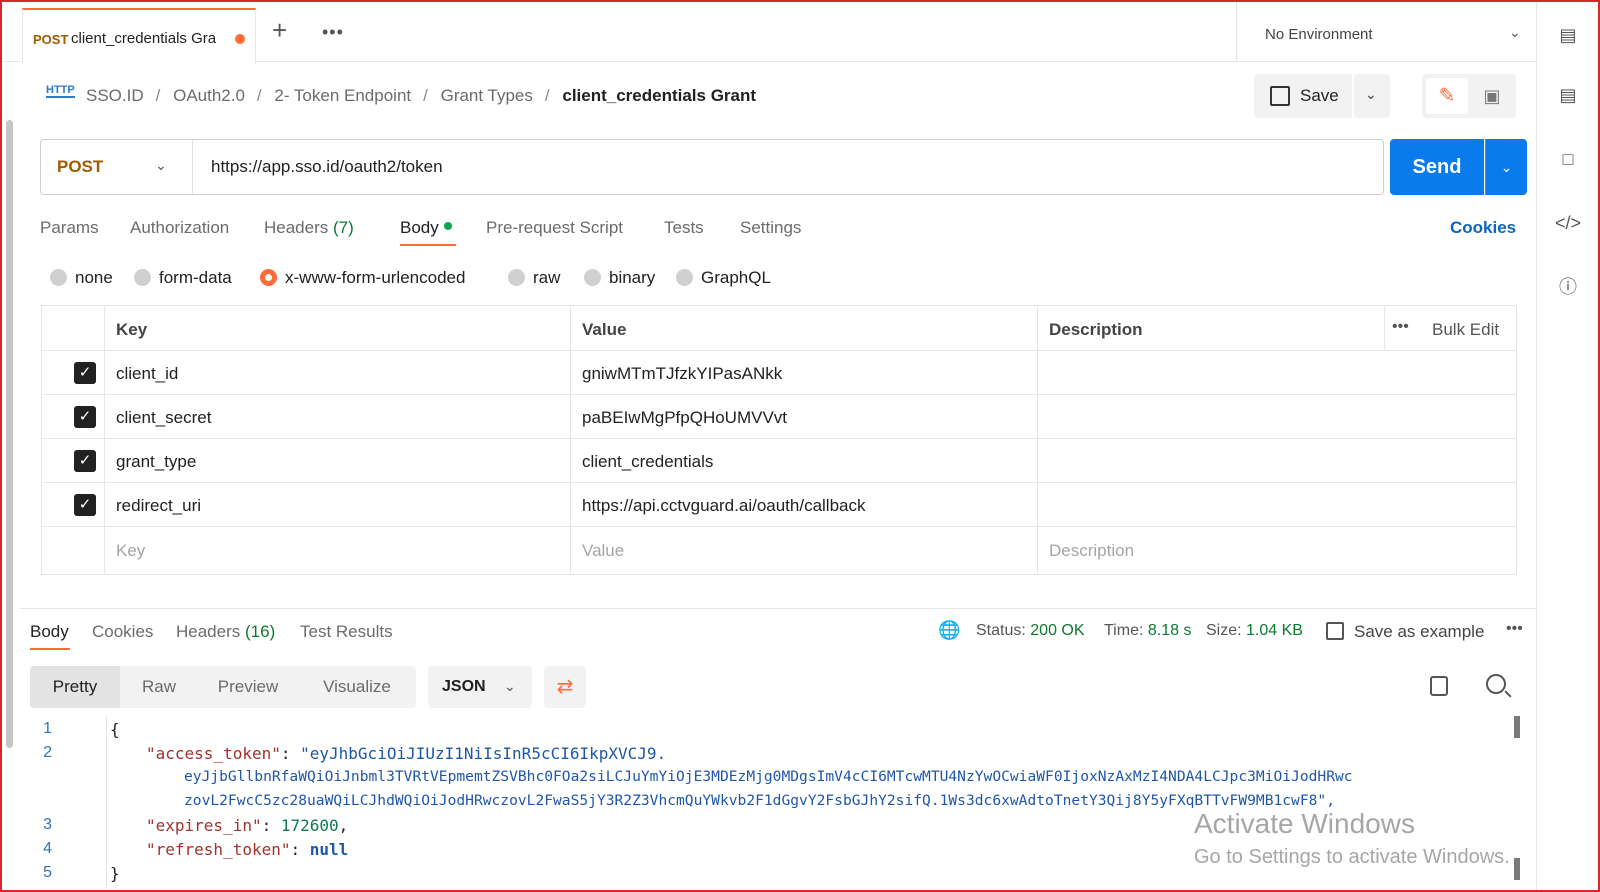 The image size is (1600, 892). I want to click on breadcrumb-item: OAuth2.0, so click(209, 95).